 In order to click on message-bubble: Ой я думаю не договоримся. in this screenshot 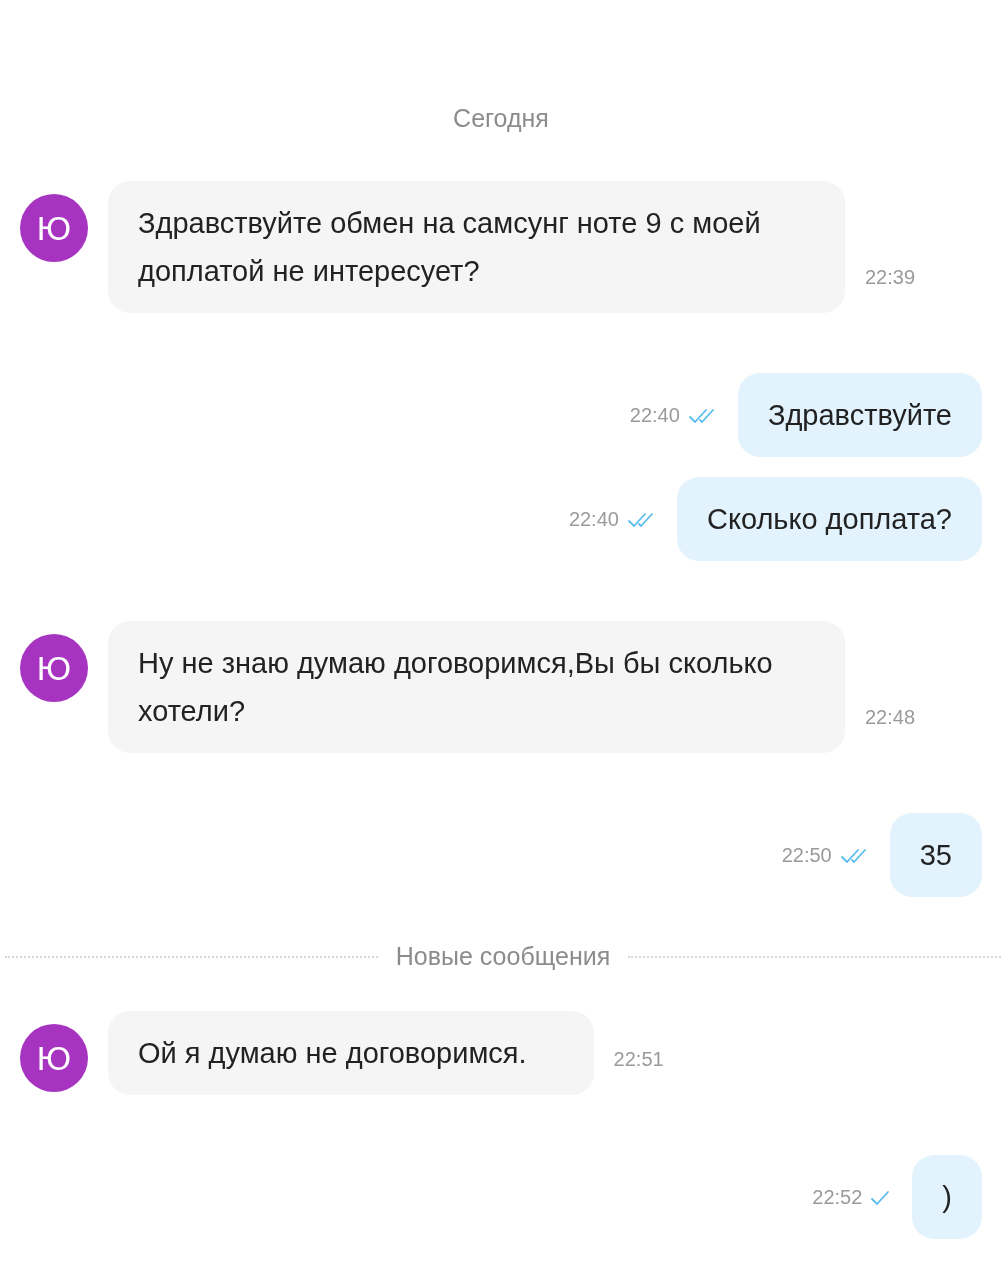, I will do `click(351, 1053)`.